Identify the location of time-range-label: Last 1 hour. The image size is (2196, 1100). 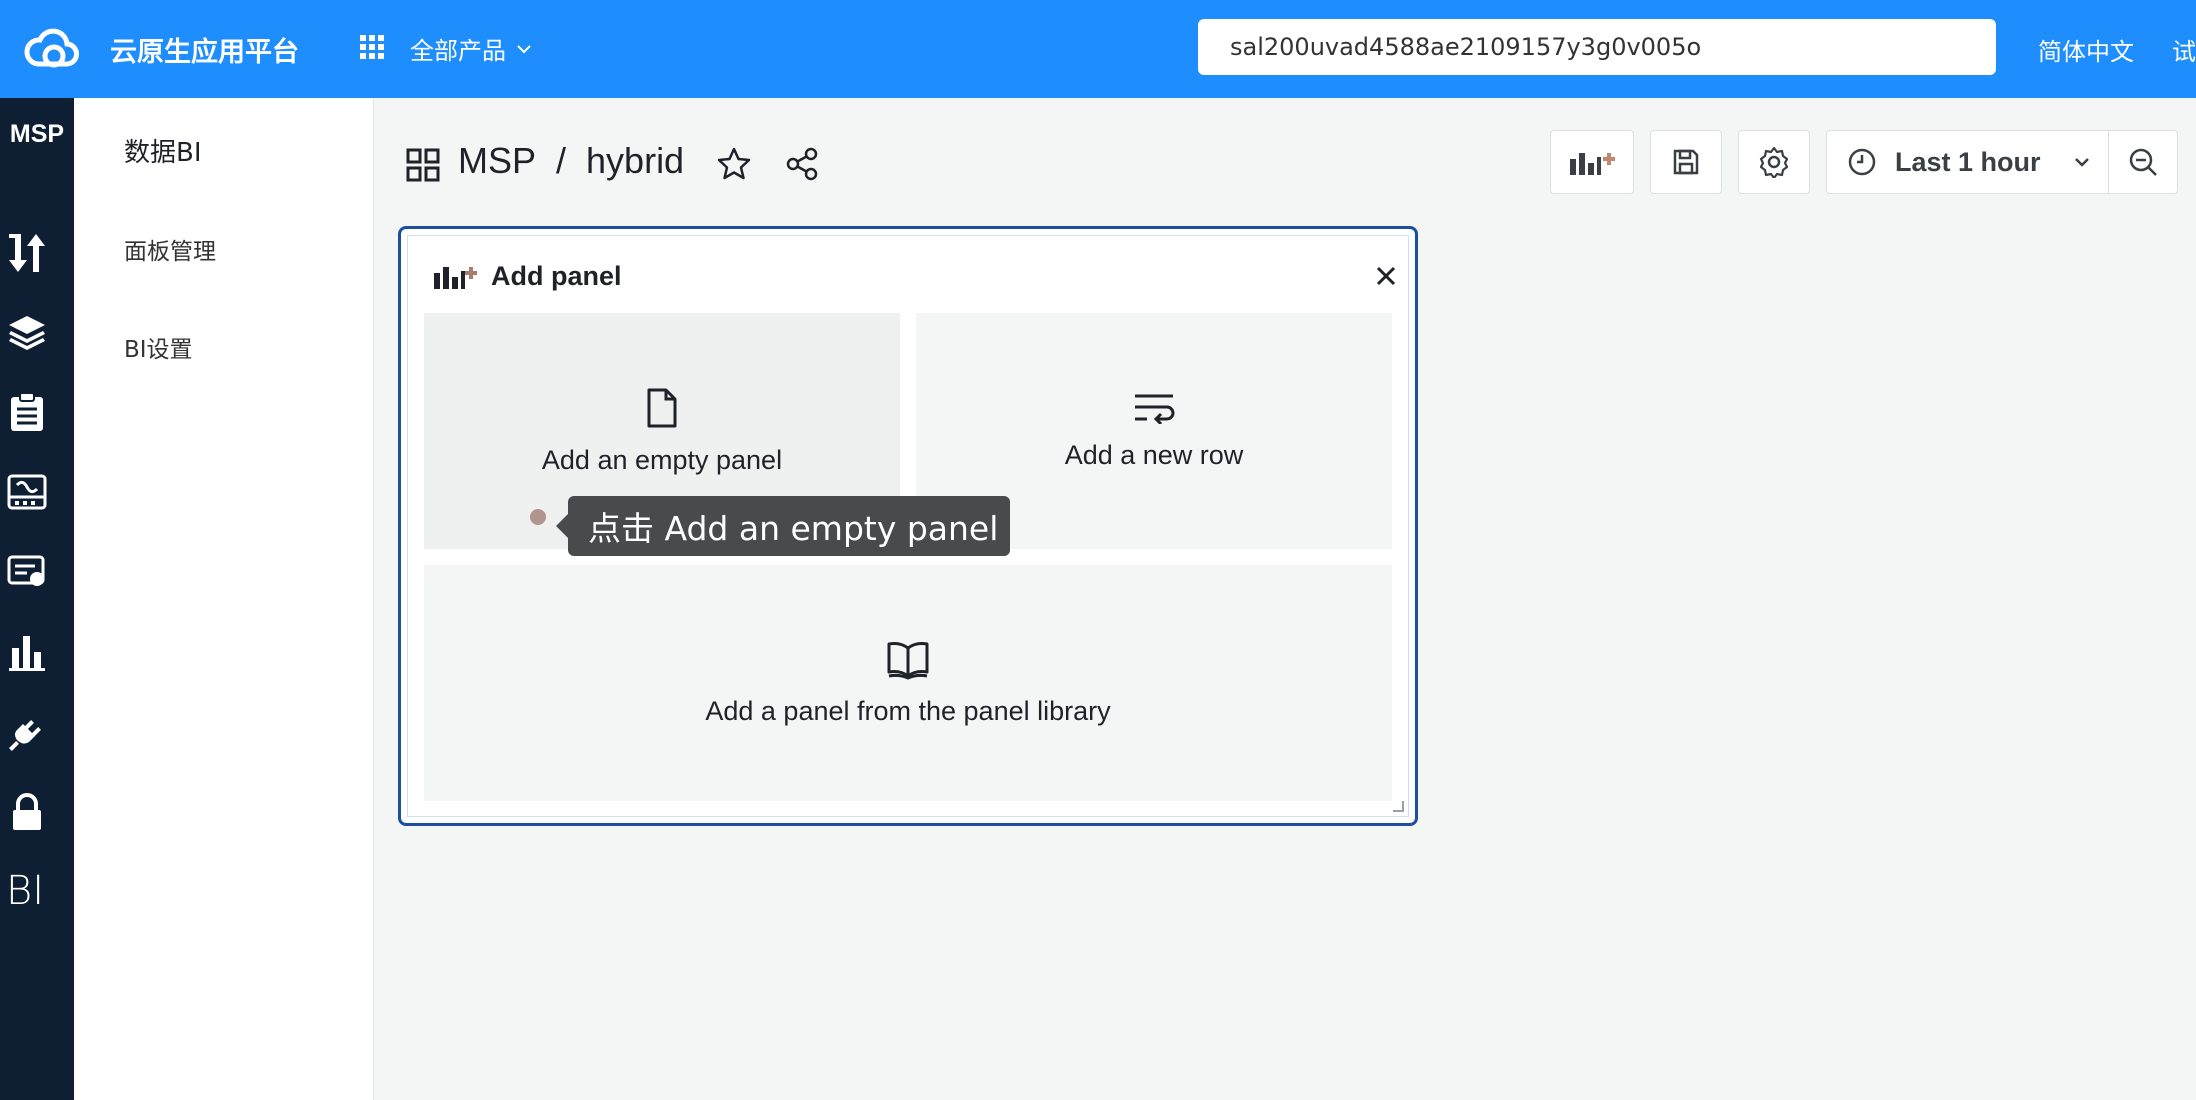
(1968, 161).